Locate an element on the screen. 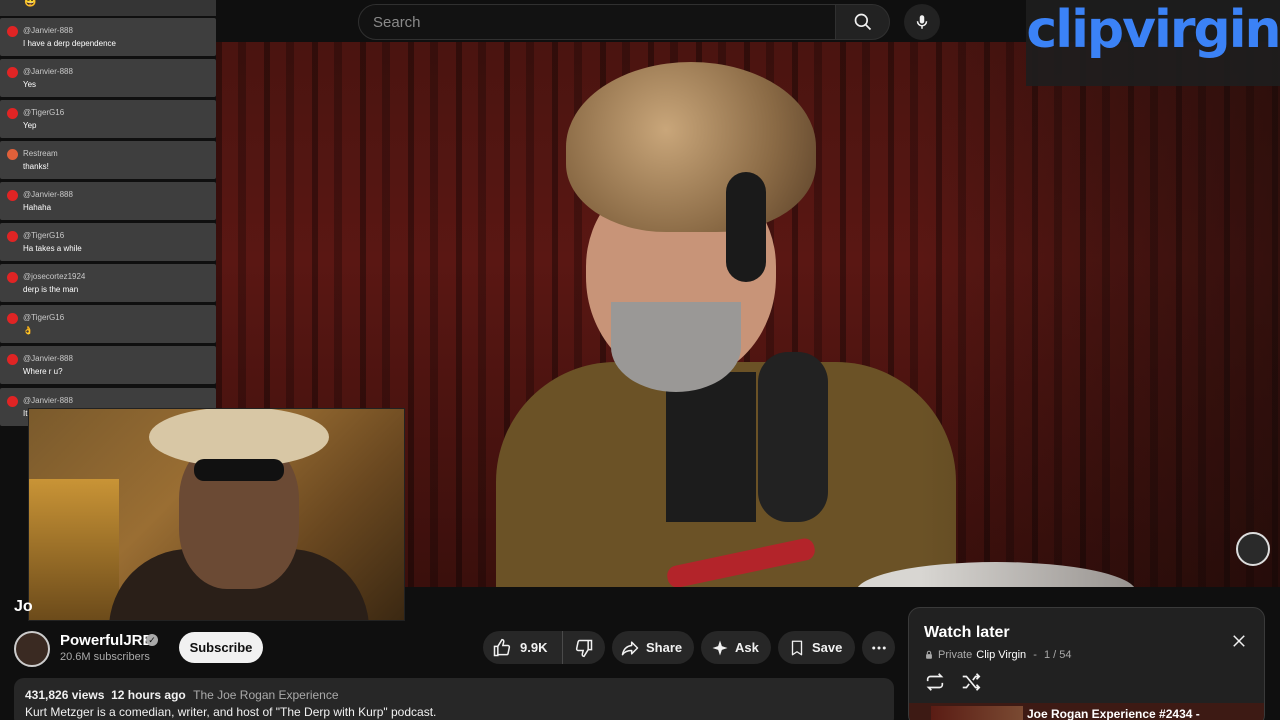 Image resolution: width=1280 pixels, height=720 pixels. voice-search-button is located at coordinates (922, 22).